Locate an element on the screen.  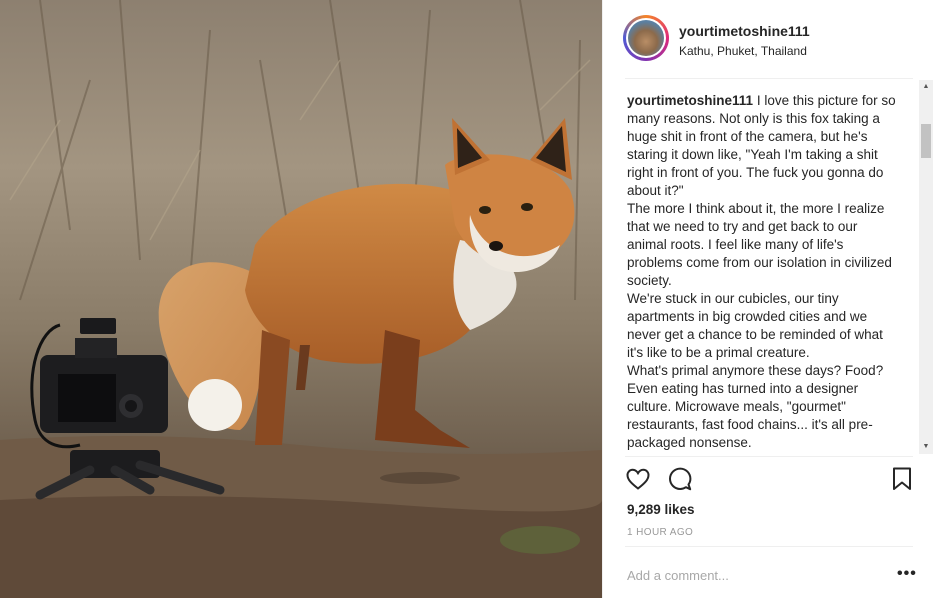
scrollbar-thumb is located at coordinates (926, 141).